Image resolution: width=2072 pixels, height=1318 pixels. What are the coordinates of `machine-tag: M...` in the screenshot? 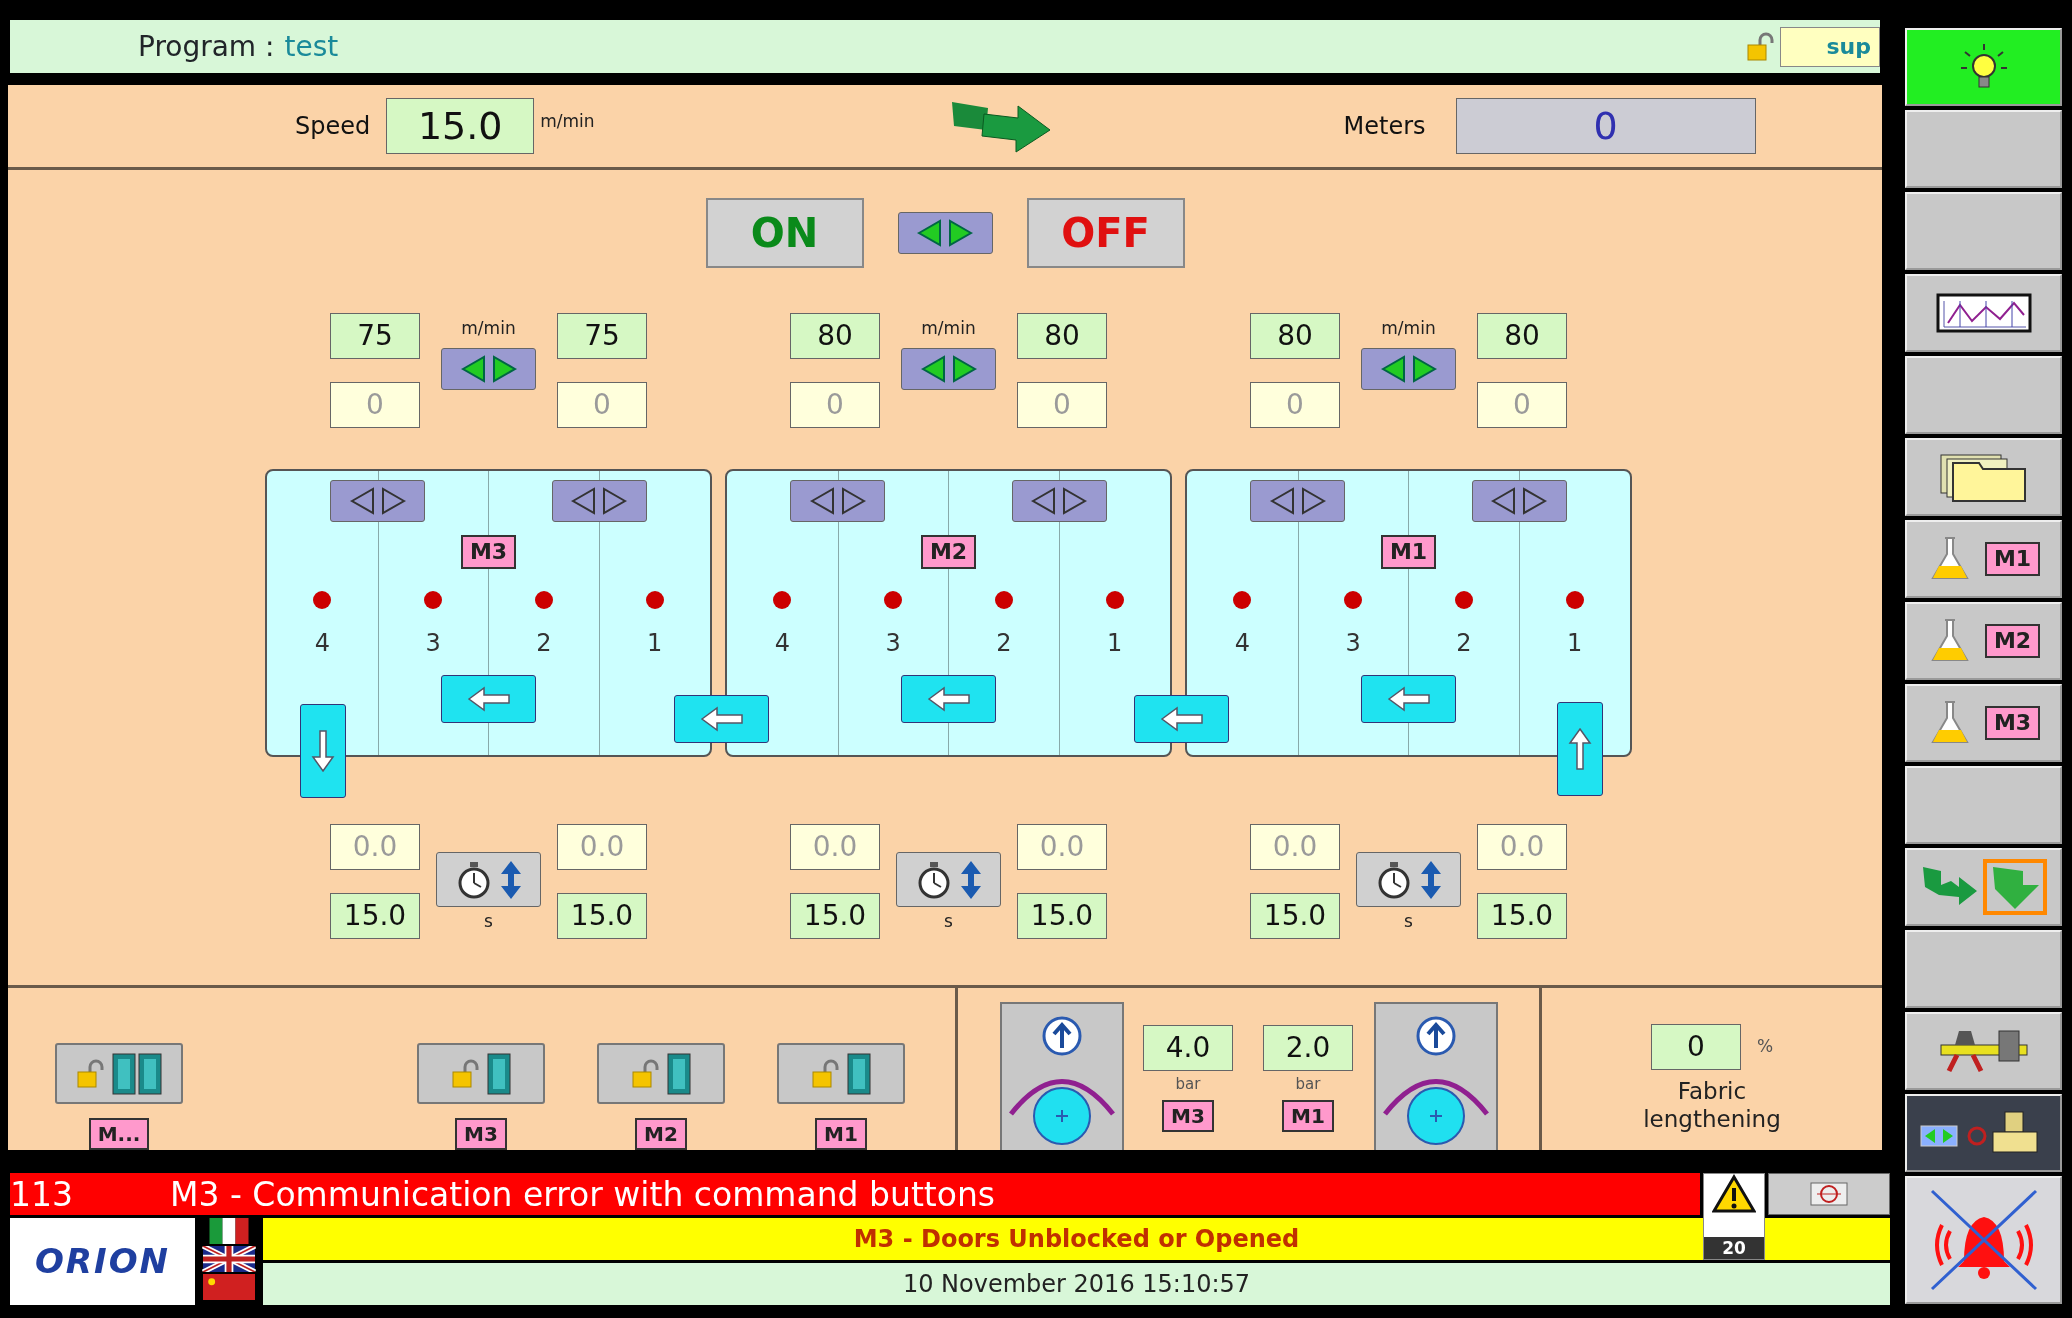 It's located at (119, 1134).